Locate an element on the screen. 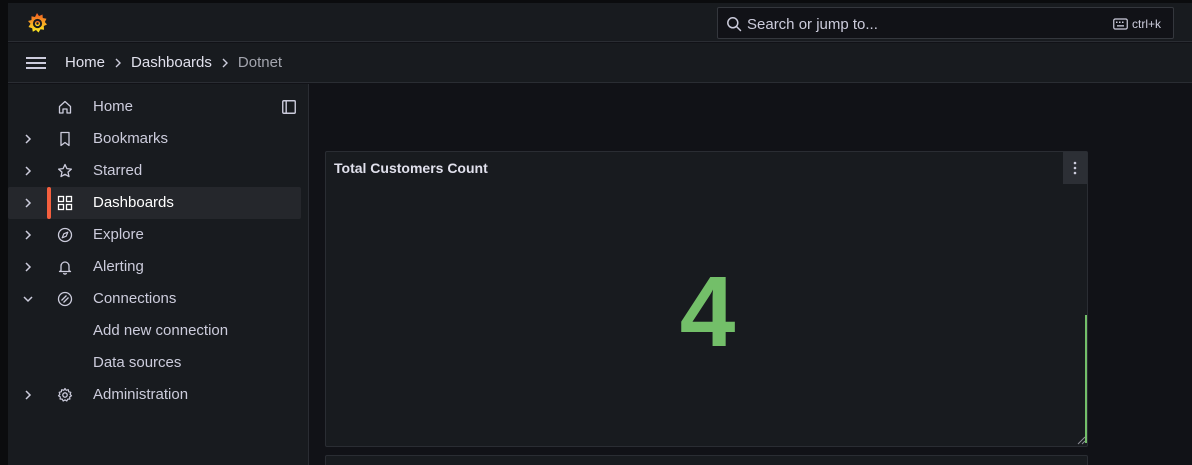  sparkline is located at coordinates (1086, 379).